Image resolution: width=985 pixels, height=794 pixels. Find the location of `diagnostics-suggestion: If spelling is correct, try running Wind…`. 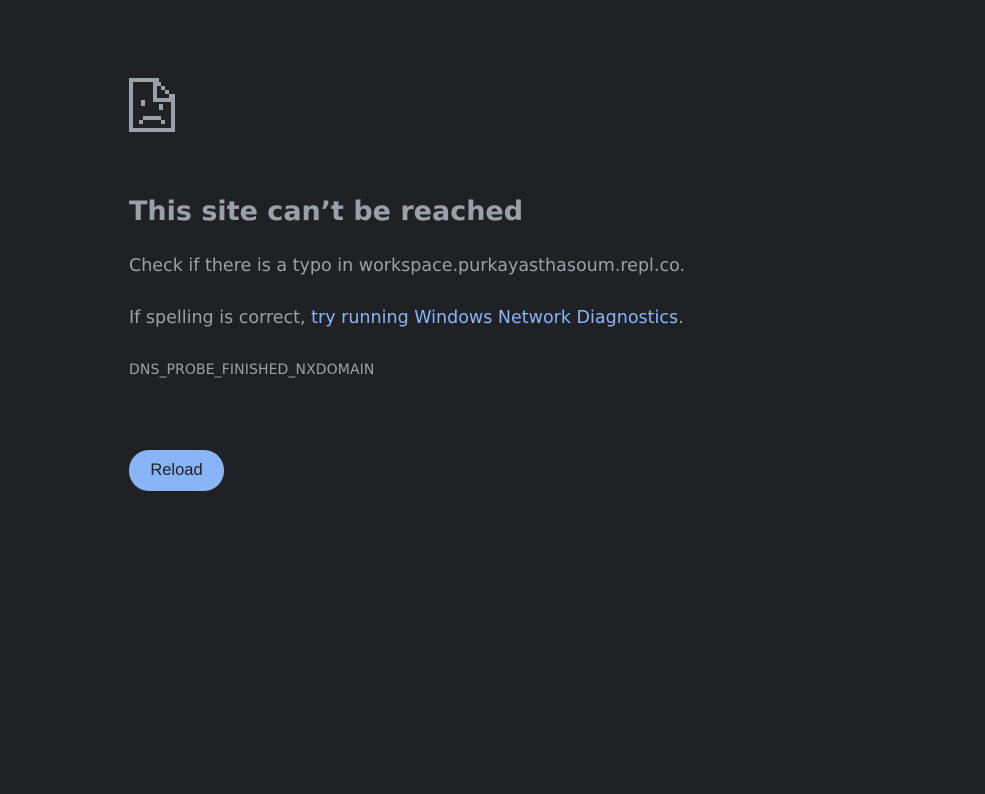

diagnostics-suggestion: If spelling is correct, try running Wind… is located at coordinates (406, 318).